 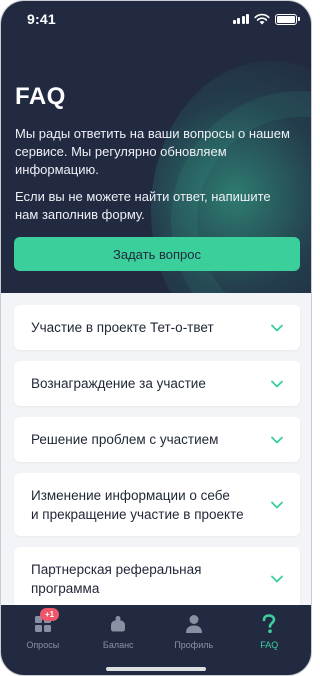 What do you see at coordinates (269, 645) in the screenshot?
I see `nav-label: FAQ` at bounding box center [269, 645].